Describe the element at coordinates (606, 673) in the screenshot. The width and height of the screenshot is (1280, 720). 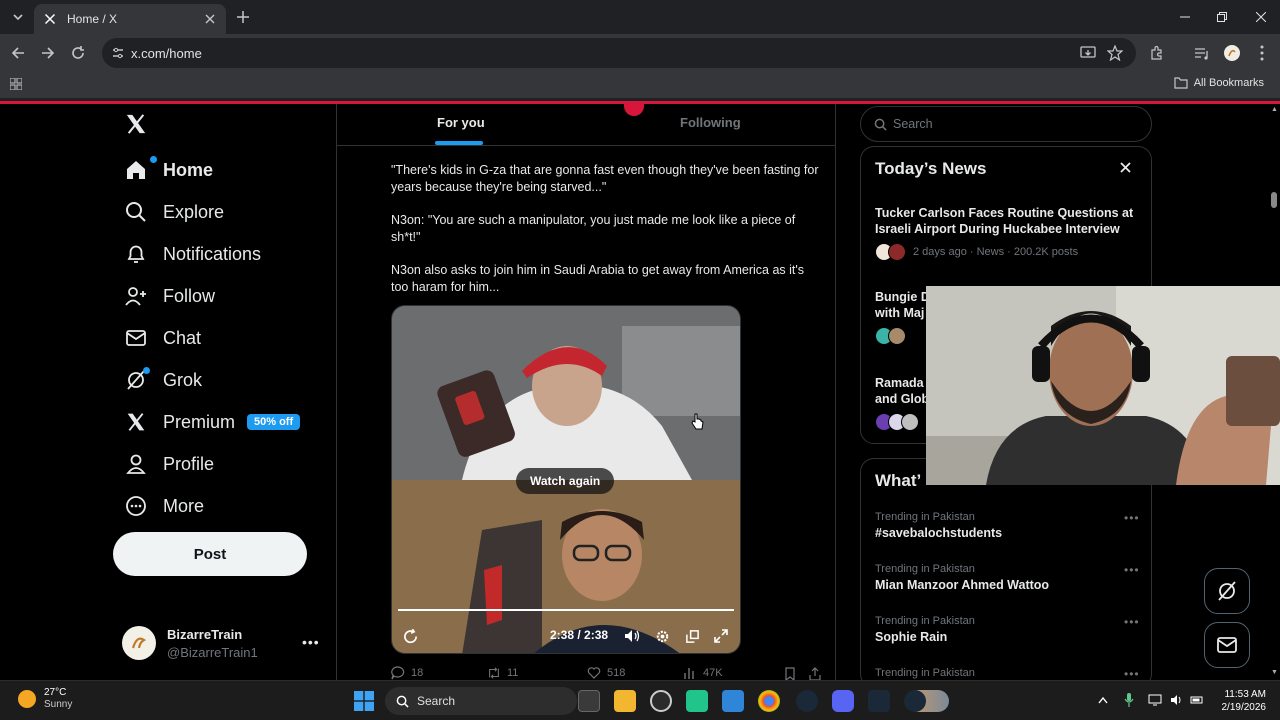
I see `like-button: 518` at that location.